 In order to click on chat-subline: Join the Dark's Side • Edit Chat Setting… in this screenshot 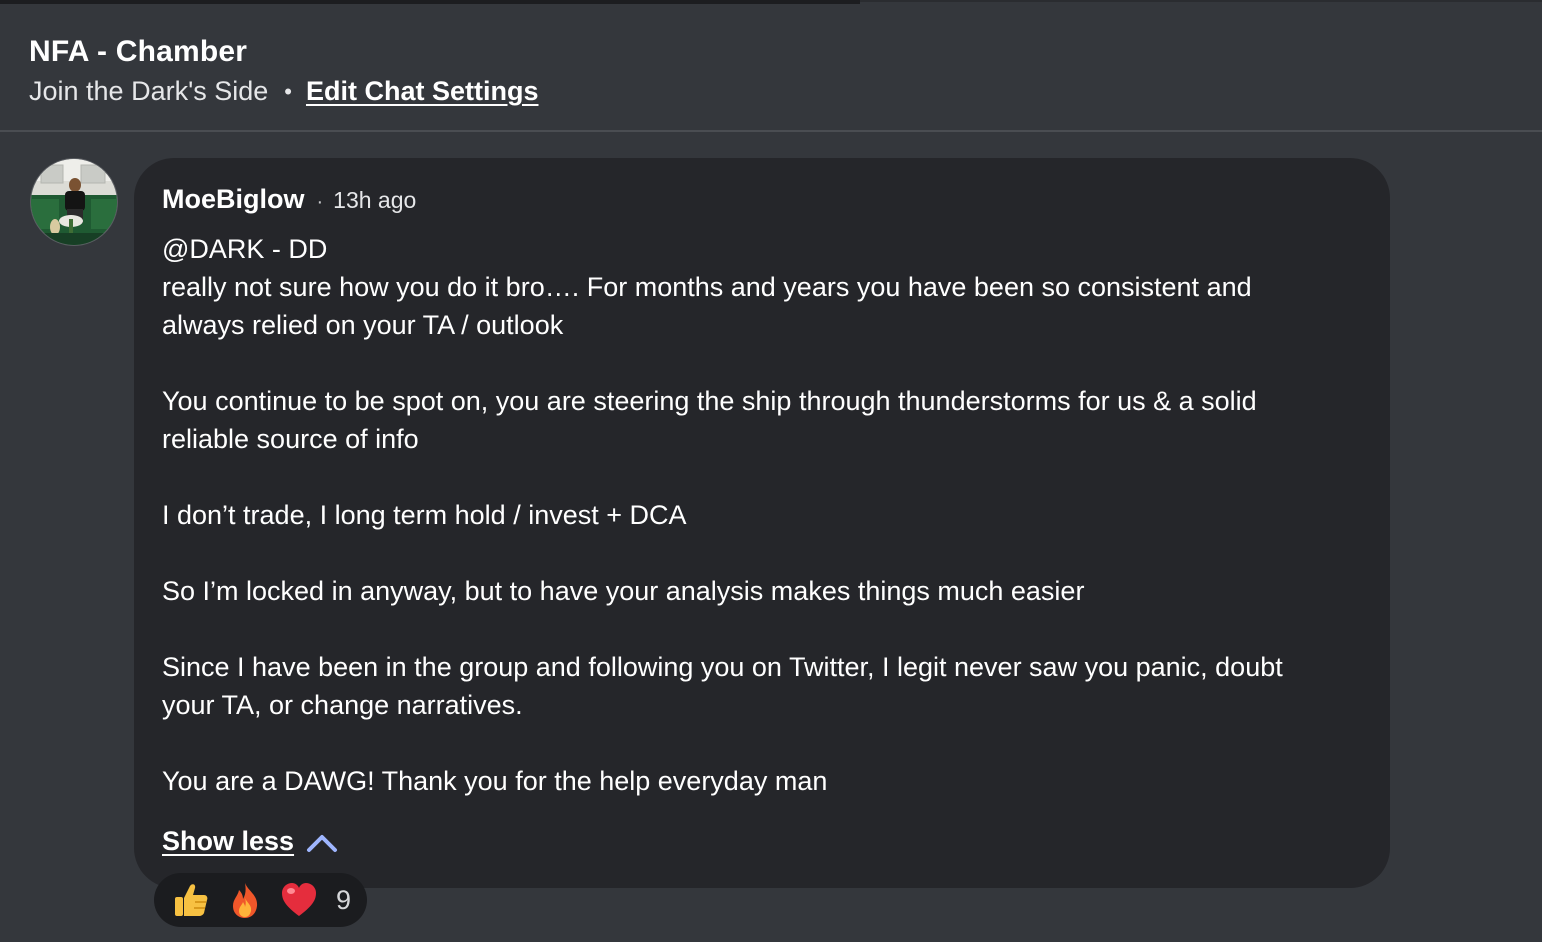, I will do `click(284, 91)`.